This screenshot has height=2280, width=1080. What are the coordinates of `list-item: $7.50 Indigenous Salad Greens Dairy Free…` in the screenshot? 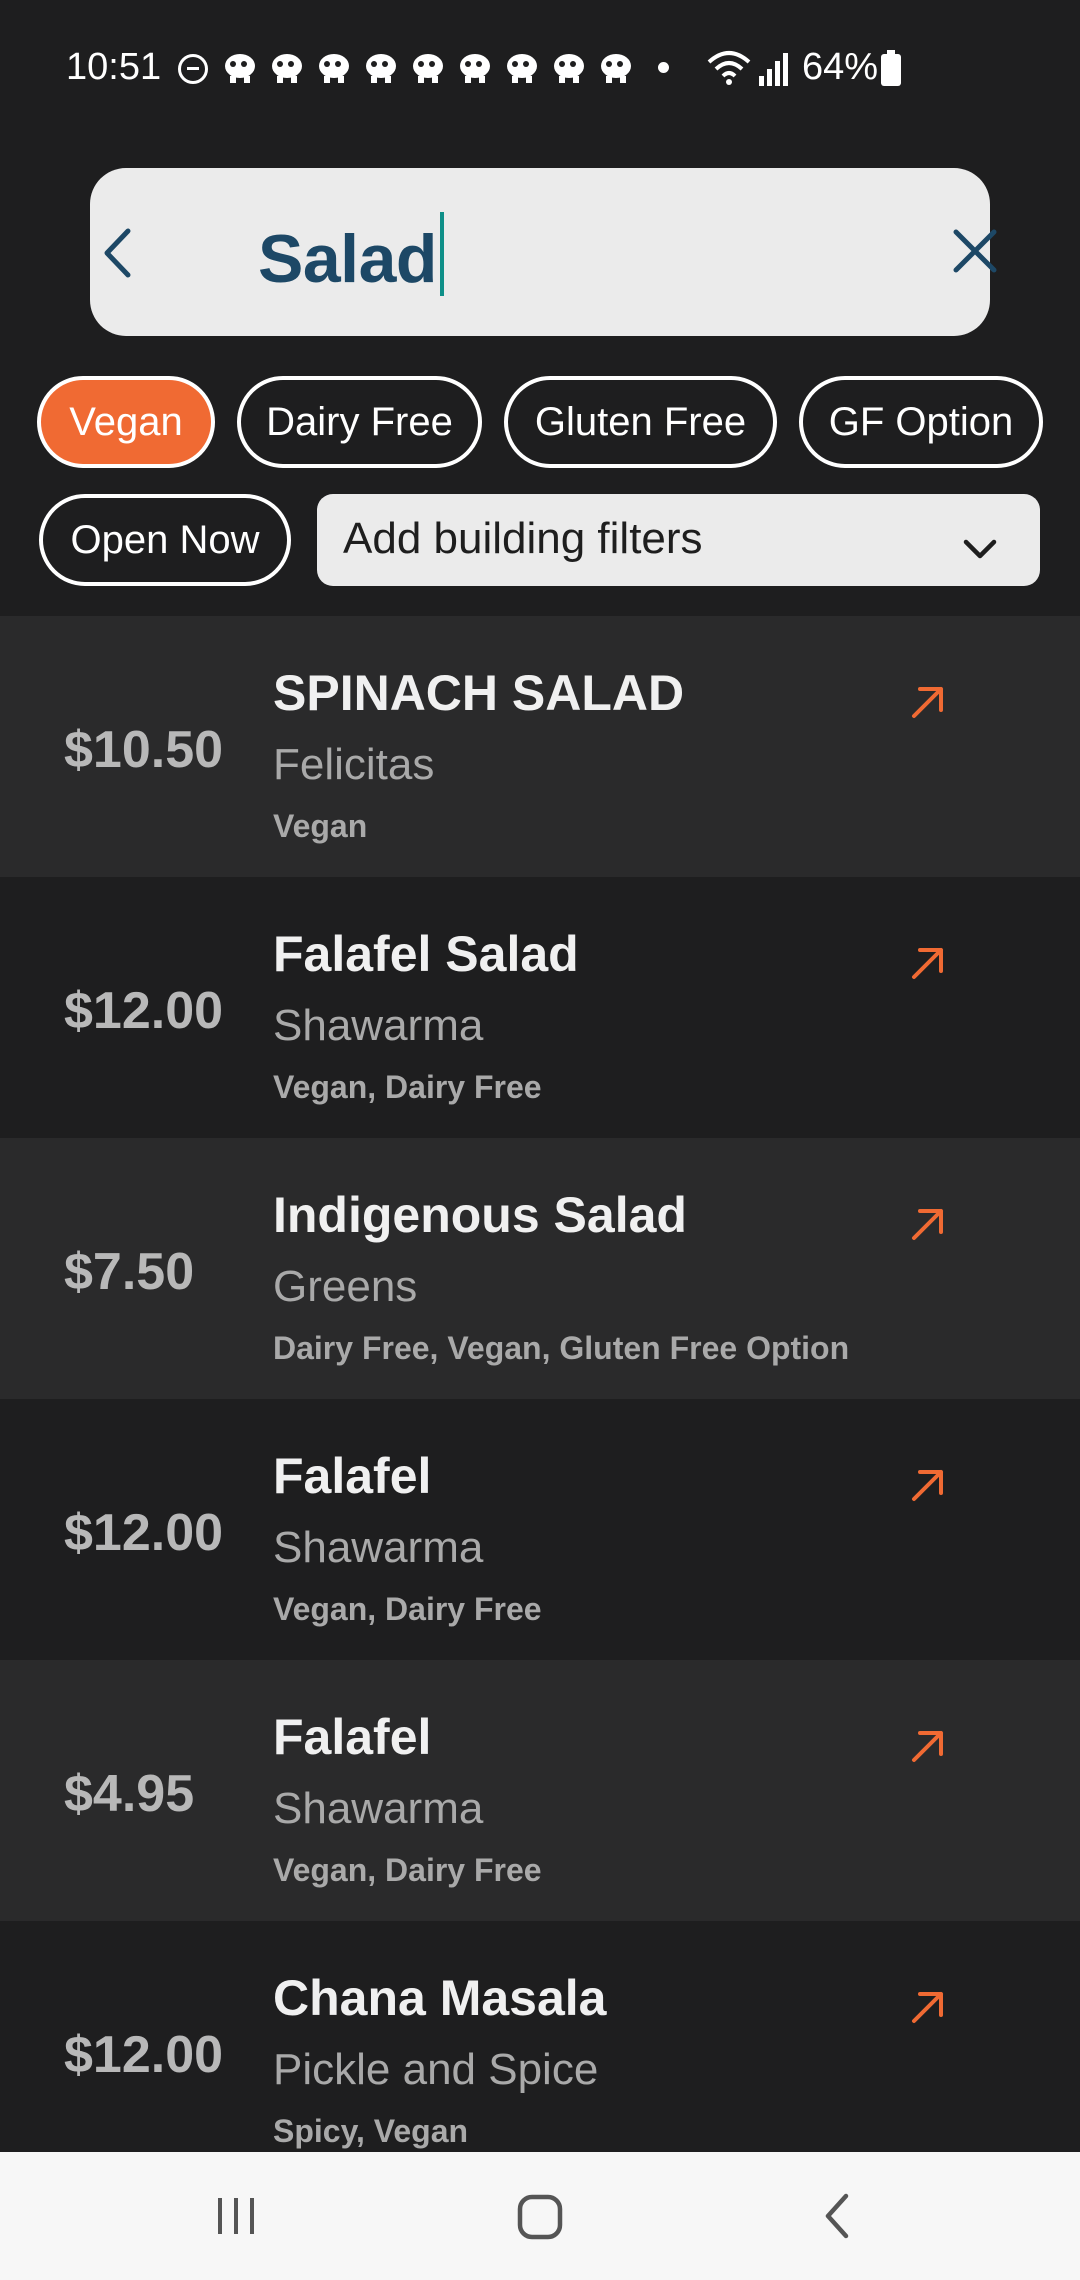 It's located at (540, 1268).